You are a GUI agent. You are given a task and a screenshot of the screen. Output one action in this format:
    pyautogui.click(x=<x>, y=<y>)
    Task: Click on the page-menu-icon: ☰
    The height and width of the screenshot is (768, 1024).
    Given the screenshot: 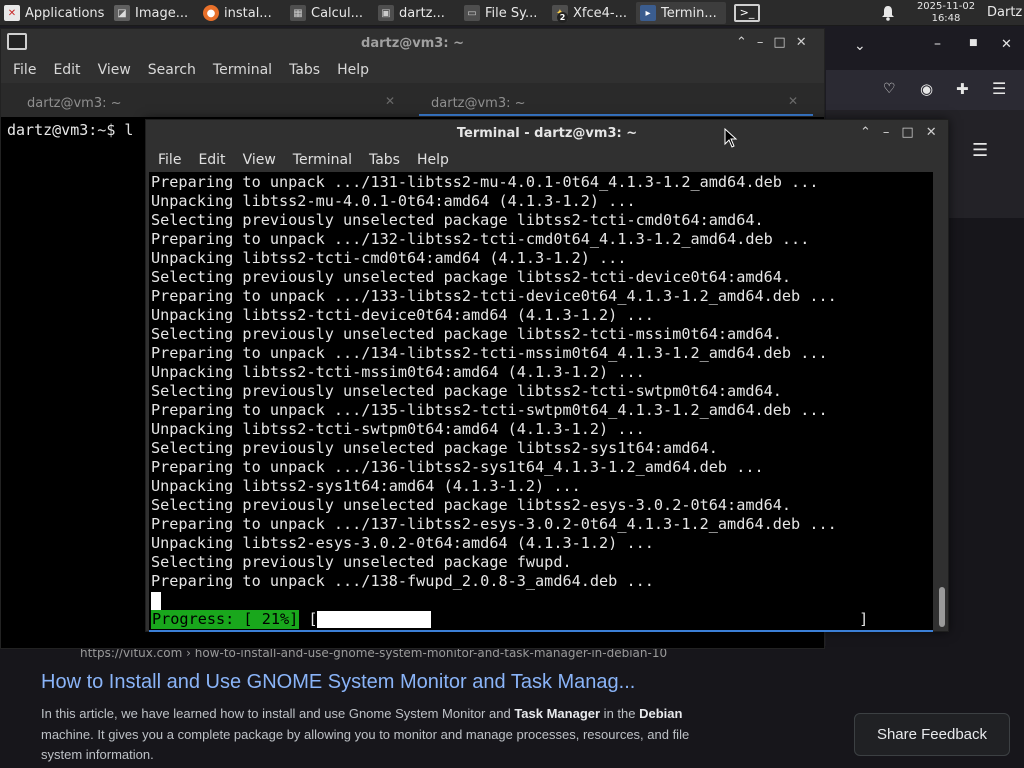 What is the action you would take?
    pyautogui.click(x=980, y=150)
    